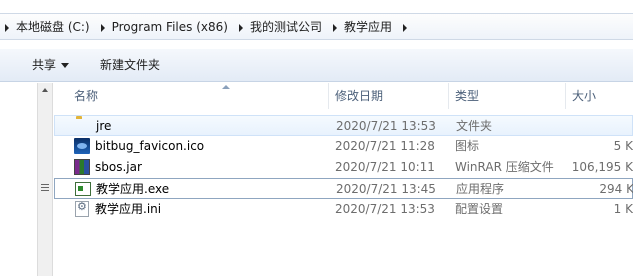 The width and height of the screenshot is (633, 276). I want to click on column-header-type: 类型, so click(507, 96).